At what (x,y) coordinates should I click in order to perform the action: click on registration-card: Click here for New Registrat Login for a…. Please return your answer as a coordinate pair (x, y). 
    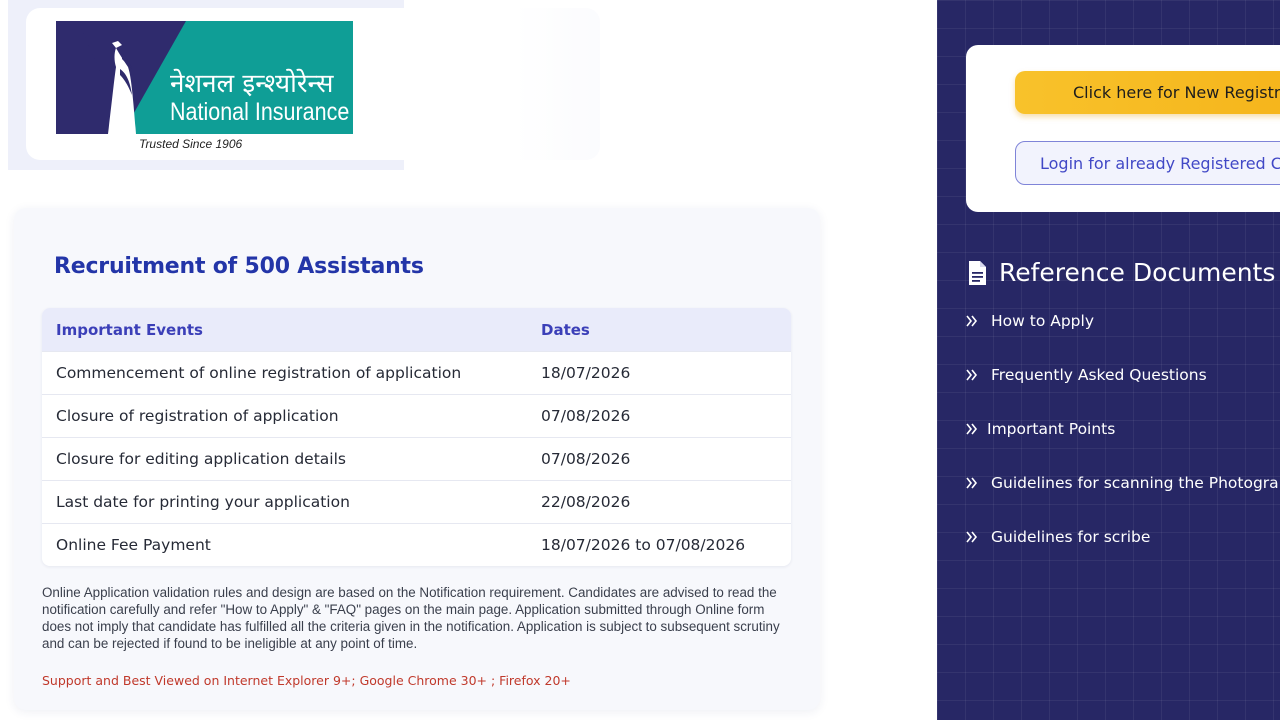
    Looking at the image, I should click on (1123, 128).